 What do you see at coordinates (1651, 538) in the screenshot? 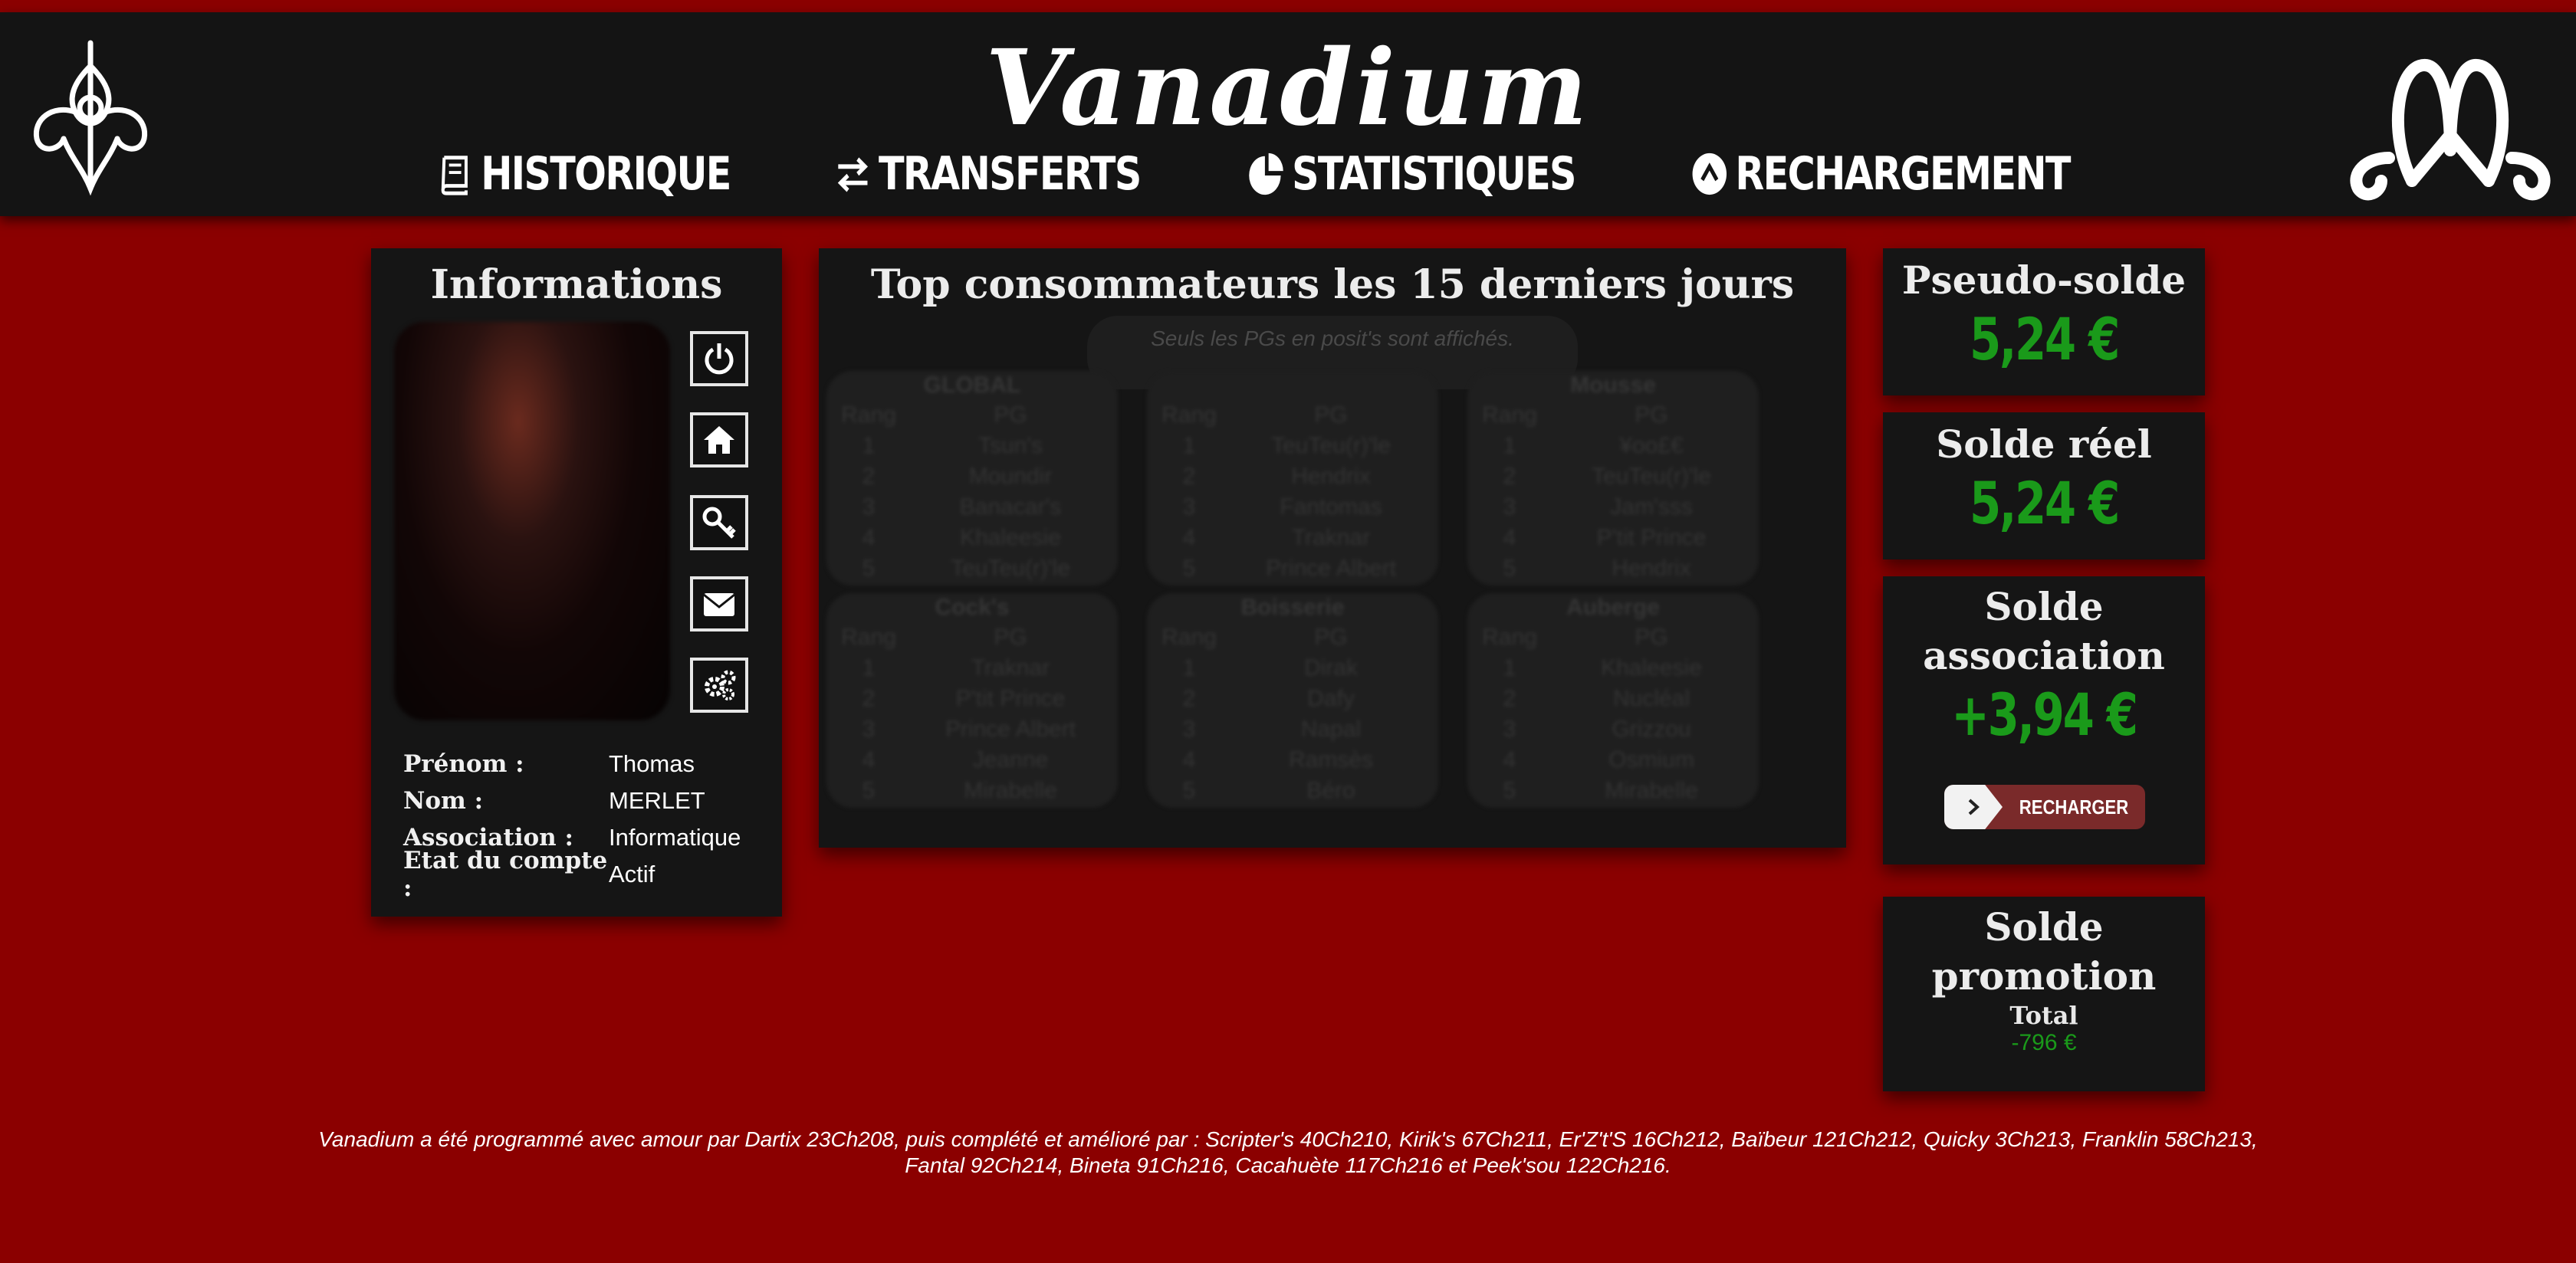
I see `pg-cell: P'tit Prince` at bounding box center [1651, 538].